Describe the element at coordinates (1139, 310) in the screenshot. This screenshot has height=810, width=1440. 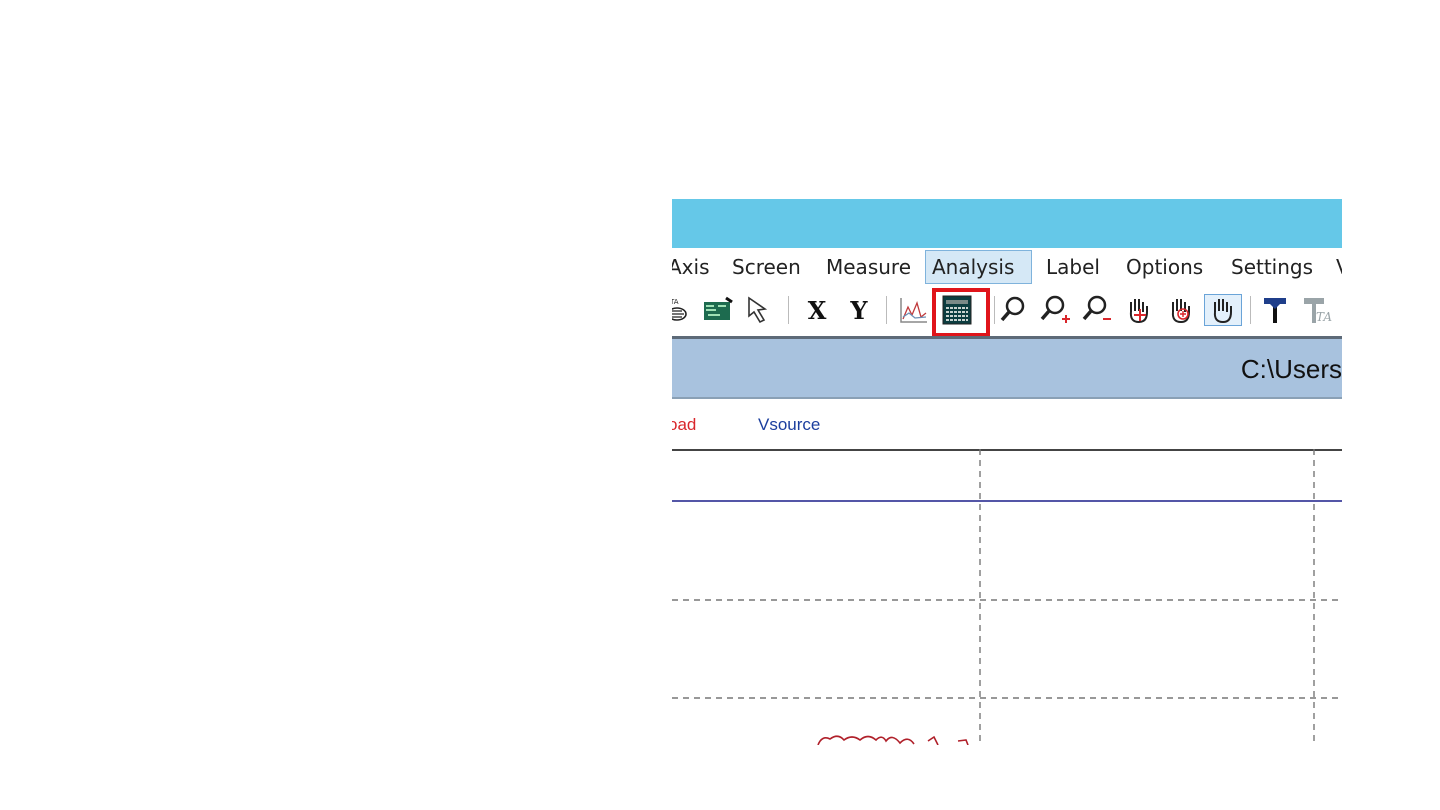
I see `pan-hand-icon` at that location.